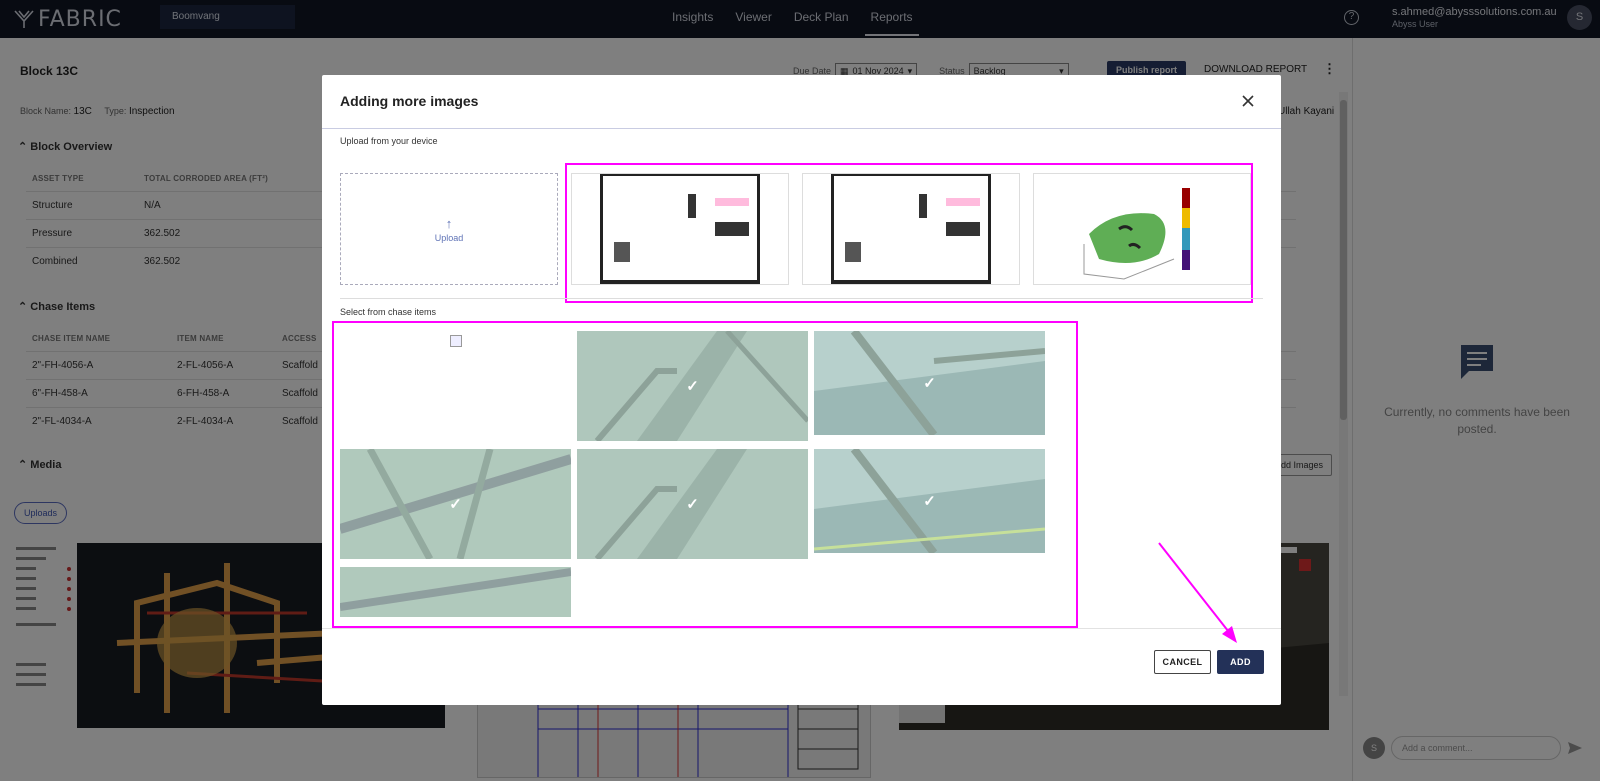 The image size is (1600, 781). What do you see at coordinates (801, 298) in the screenshot?
I see `section-divider` at bounding box center [801, 298].